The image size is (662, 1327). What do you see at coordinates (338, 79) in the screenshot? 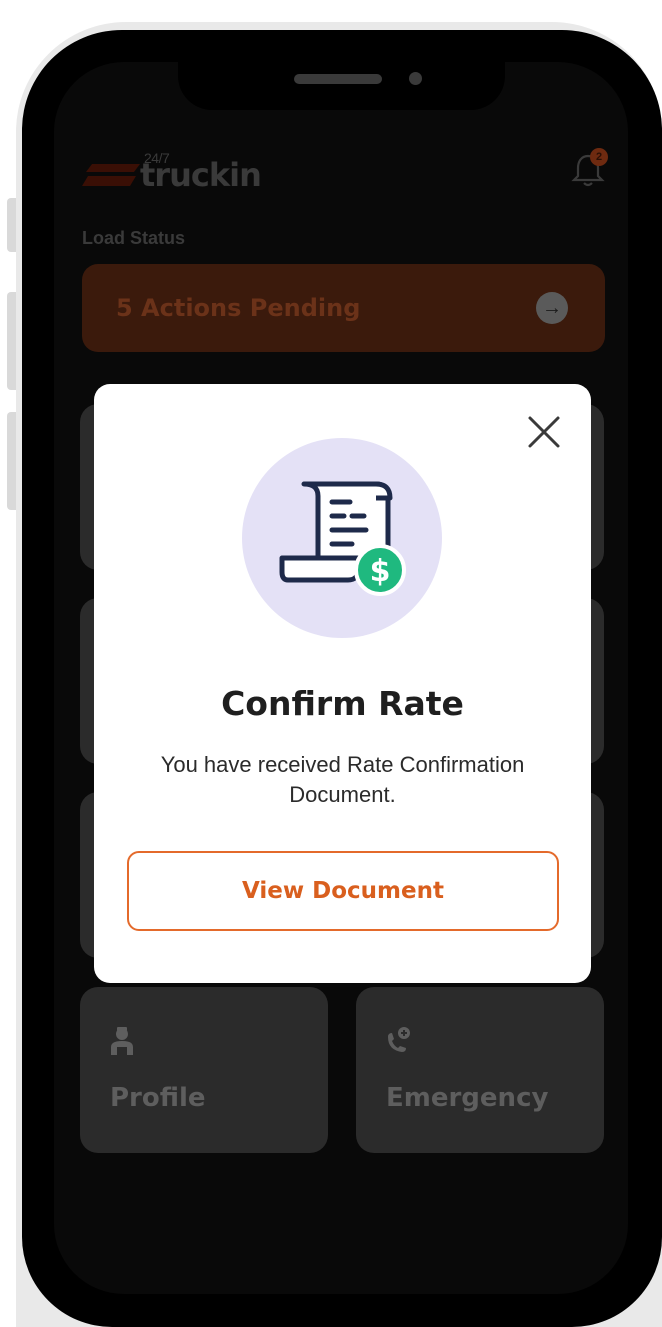
I see `device-speaker` at bounding box center [338, 79].